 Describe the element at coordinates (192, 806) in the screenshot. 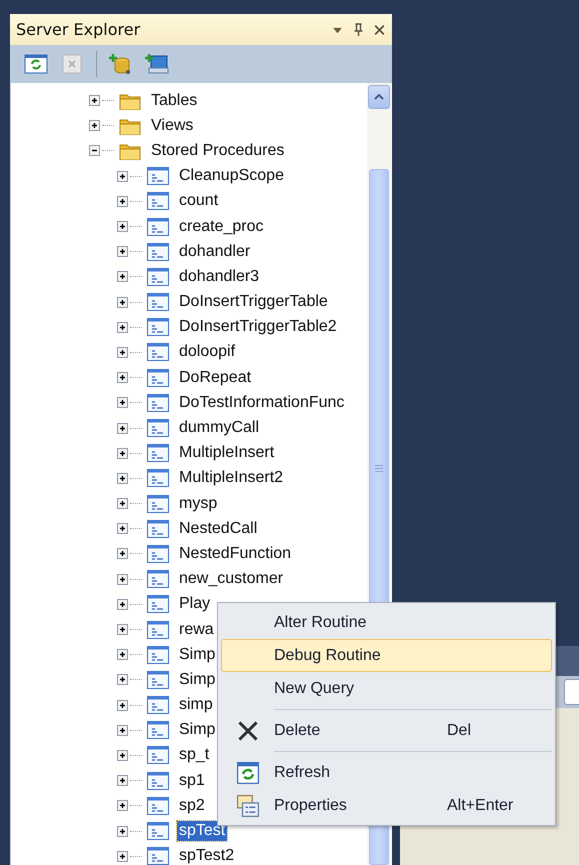

I see `tree-item: sp2` at that location.